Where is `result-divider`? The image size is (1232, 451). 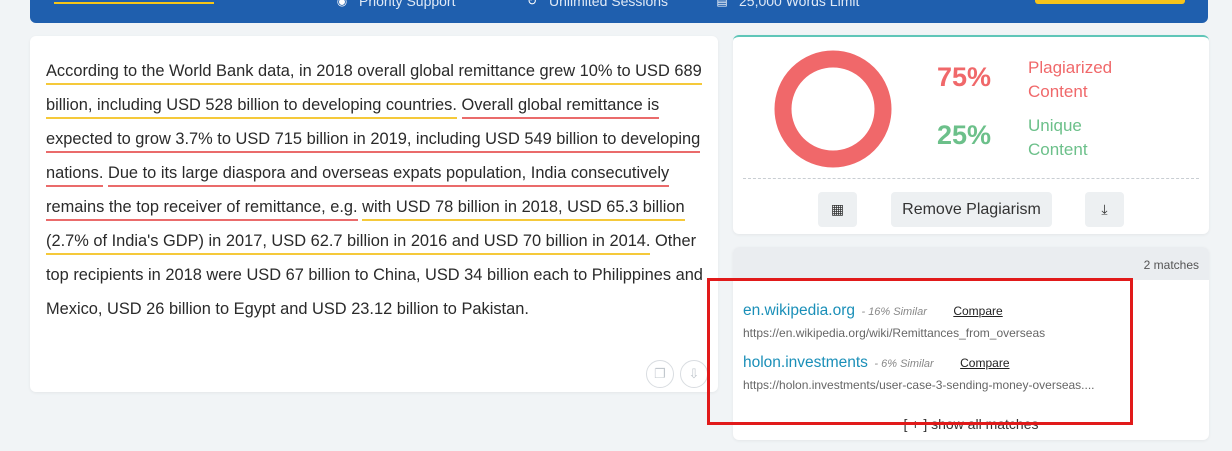
result-divider is located at coordinates (971, 178).